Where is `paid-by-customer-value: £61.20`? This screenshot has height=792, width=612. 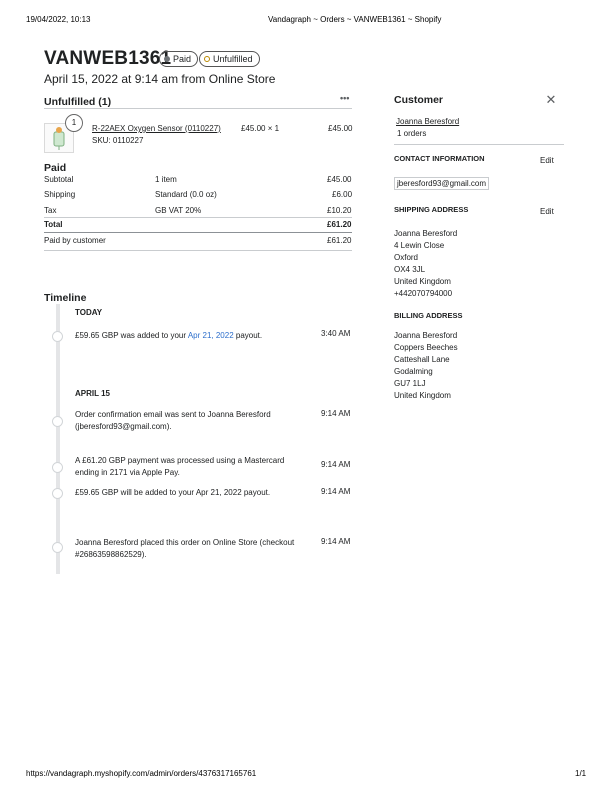
paid-by-customer-value: £61.20 is located at coordinates (339, 240).